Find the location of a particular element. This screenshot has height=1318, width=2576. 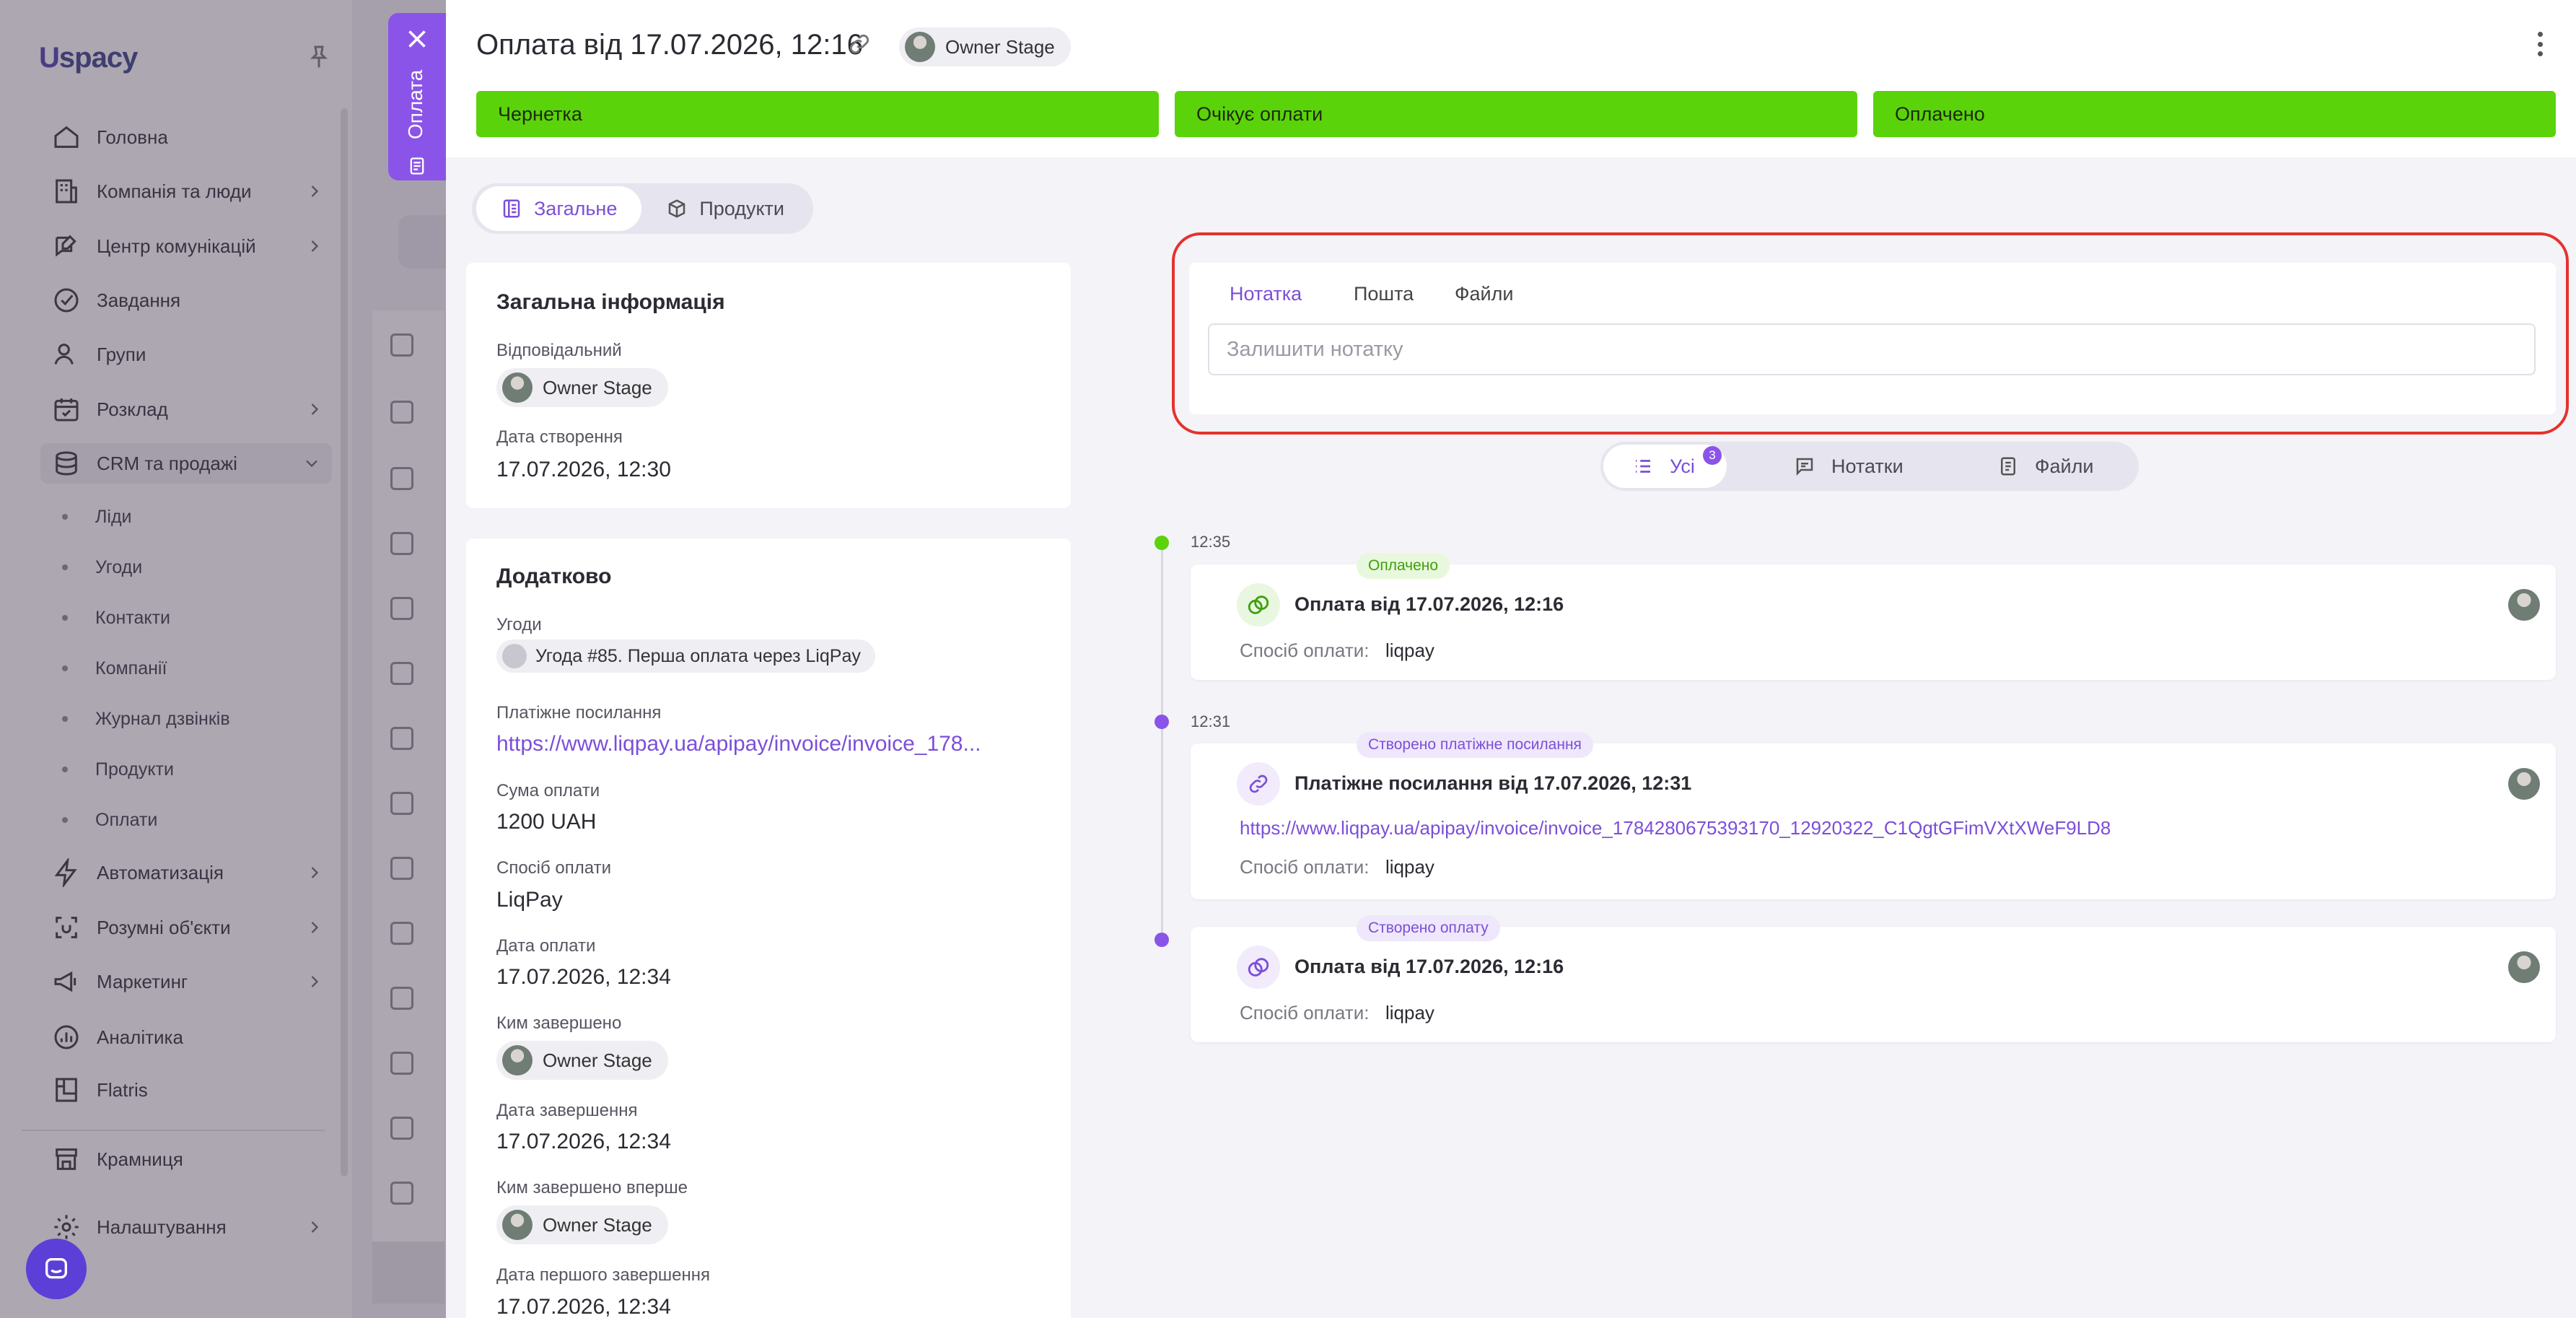

completed-by-chip: Owner Stage is located at coordinates (582, 1060).